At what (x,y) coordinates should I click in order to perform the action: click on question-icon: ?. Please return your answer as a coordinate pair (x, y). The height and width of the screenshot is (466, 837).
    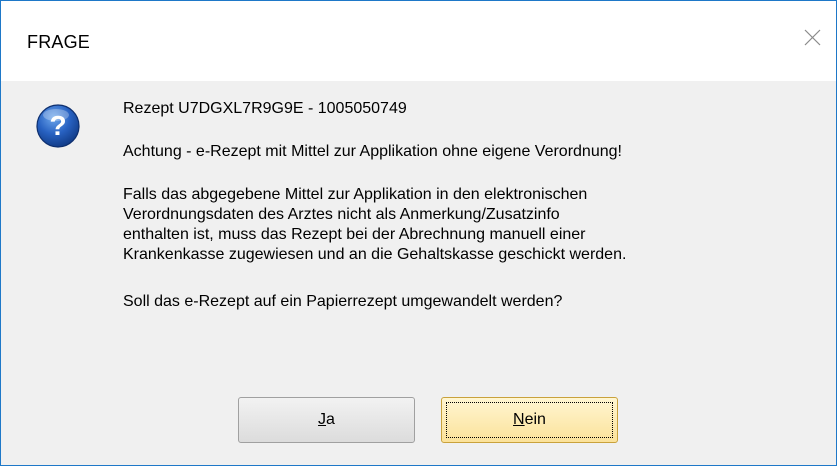
    Looking at the image, I should click on (58, 126).